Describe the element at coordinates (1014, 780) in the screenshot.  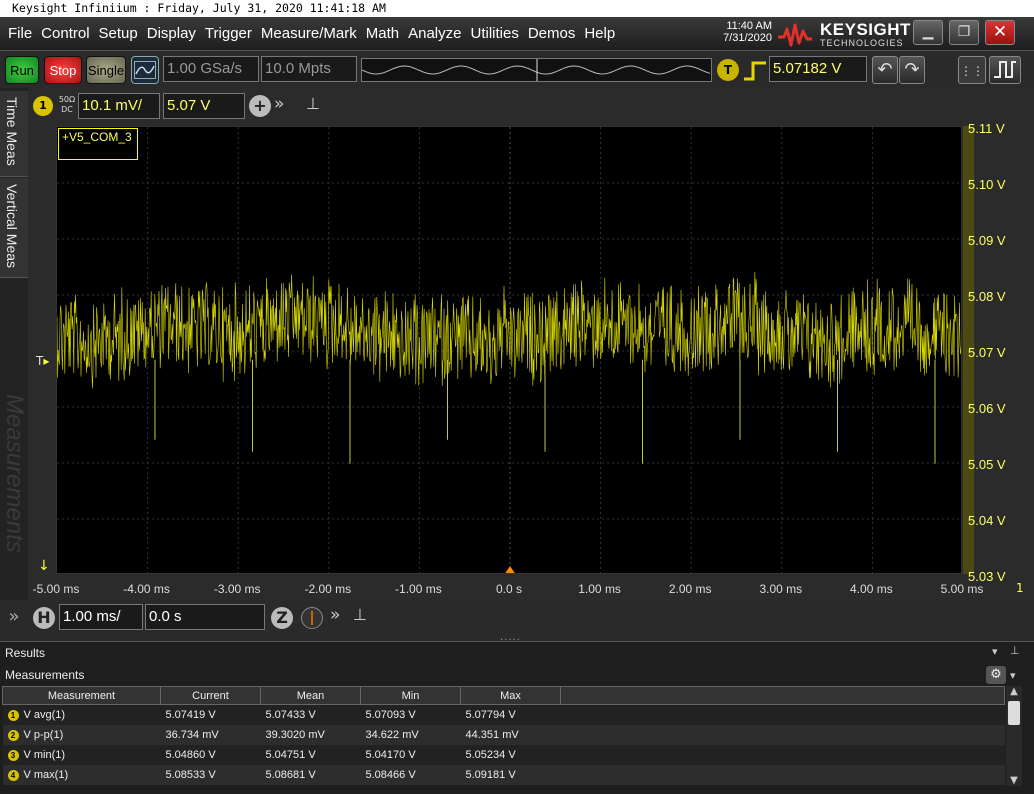
I see `scroll-down-icon: ▼` at that location.